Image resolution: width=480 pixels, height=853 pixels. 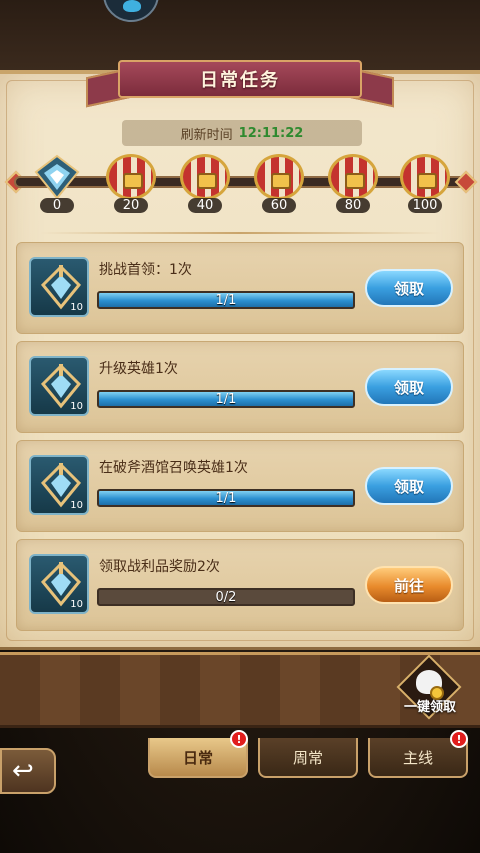 What do you see at coordinates (145, 270) in the screenshot?
I see `task-name: 挑战首领：1次` at bounding box center [145, 270].